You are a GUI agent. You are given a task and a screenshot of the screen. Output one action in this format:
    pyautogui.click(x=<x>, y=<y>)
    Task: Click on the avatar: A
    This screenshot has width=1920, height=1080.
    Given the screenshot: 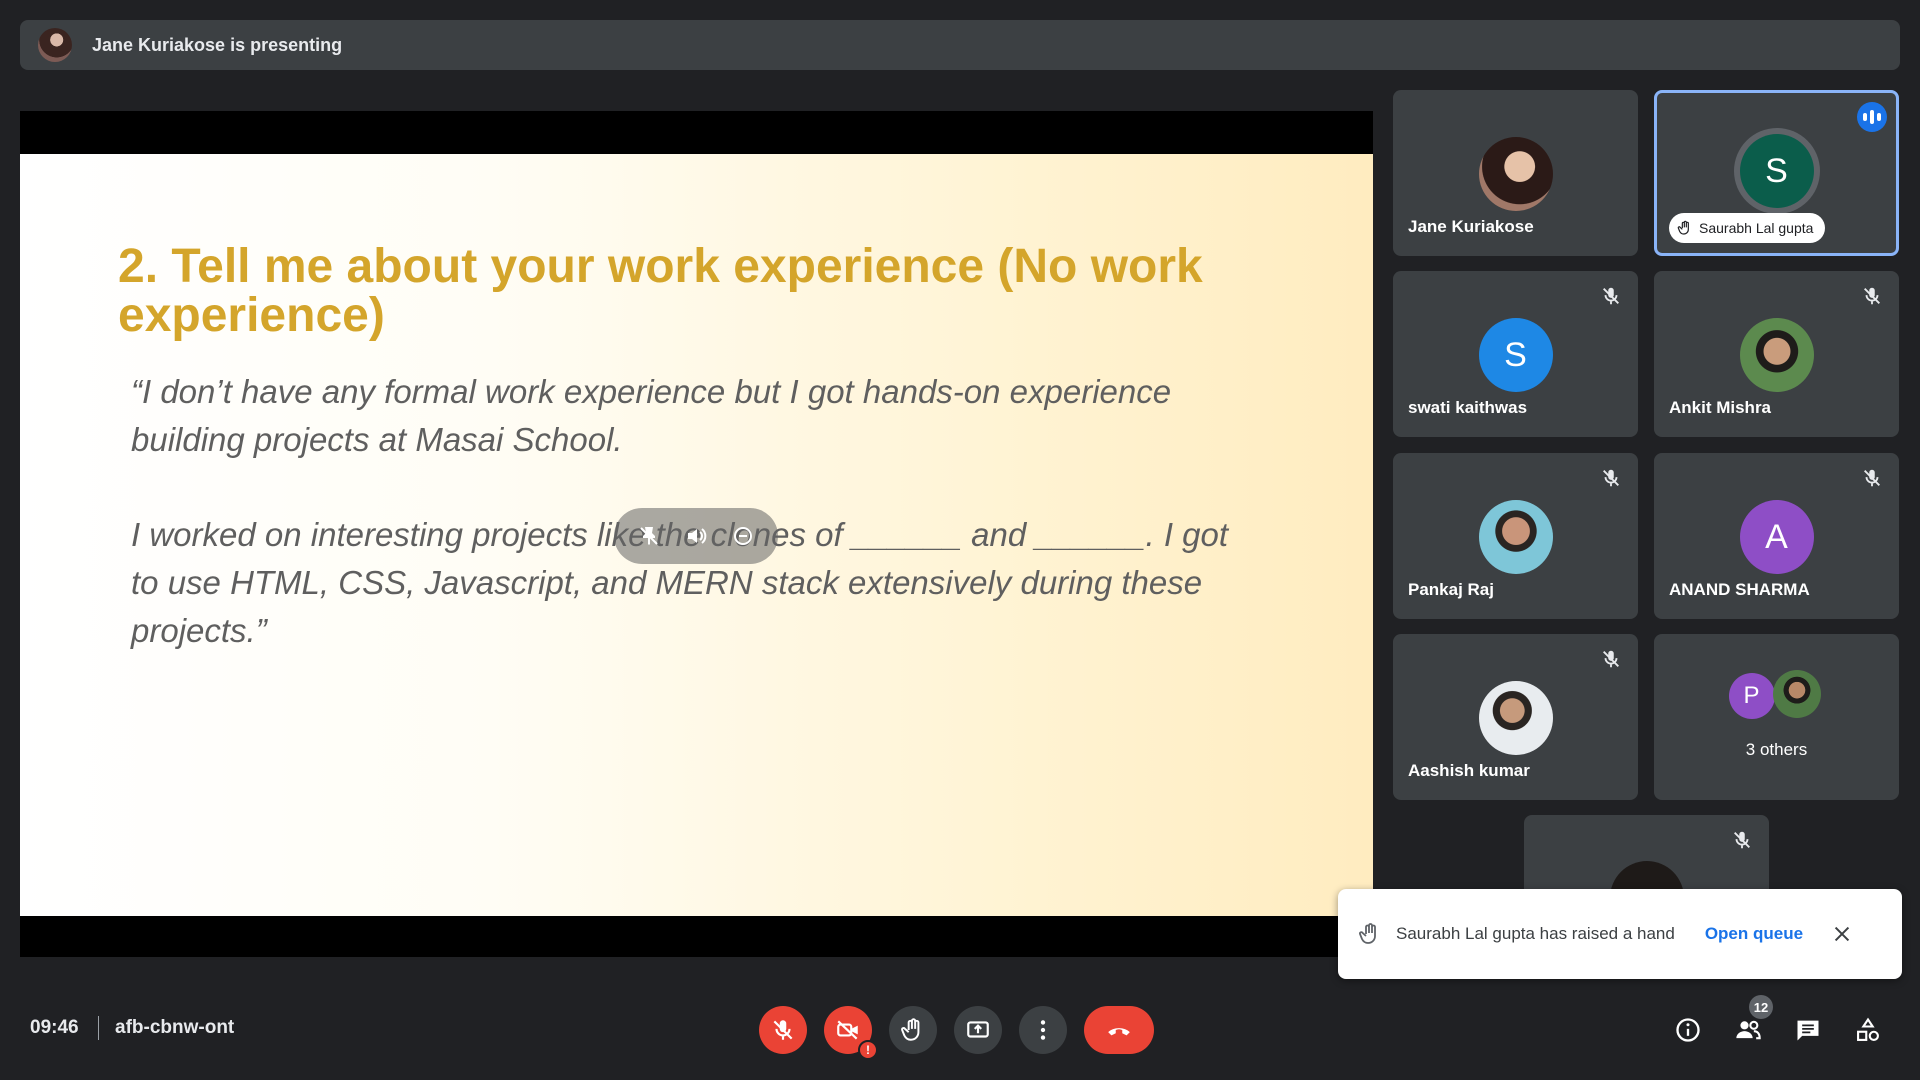 What is the action you would take?
    pyautogui.click(x=1776, y=537)
    